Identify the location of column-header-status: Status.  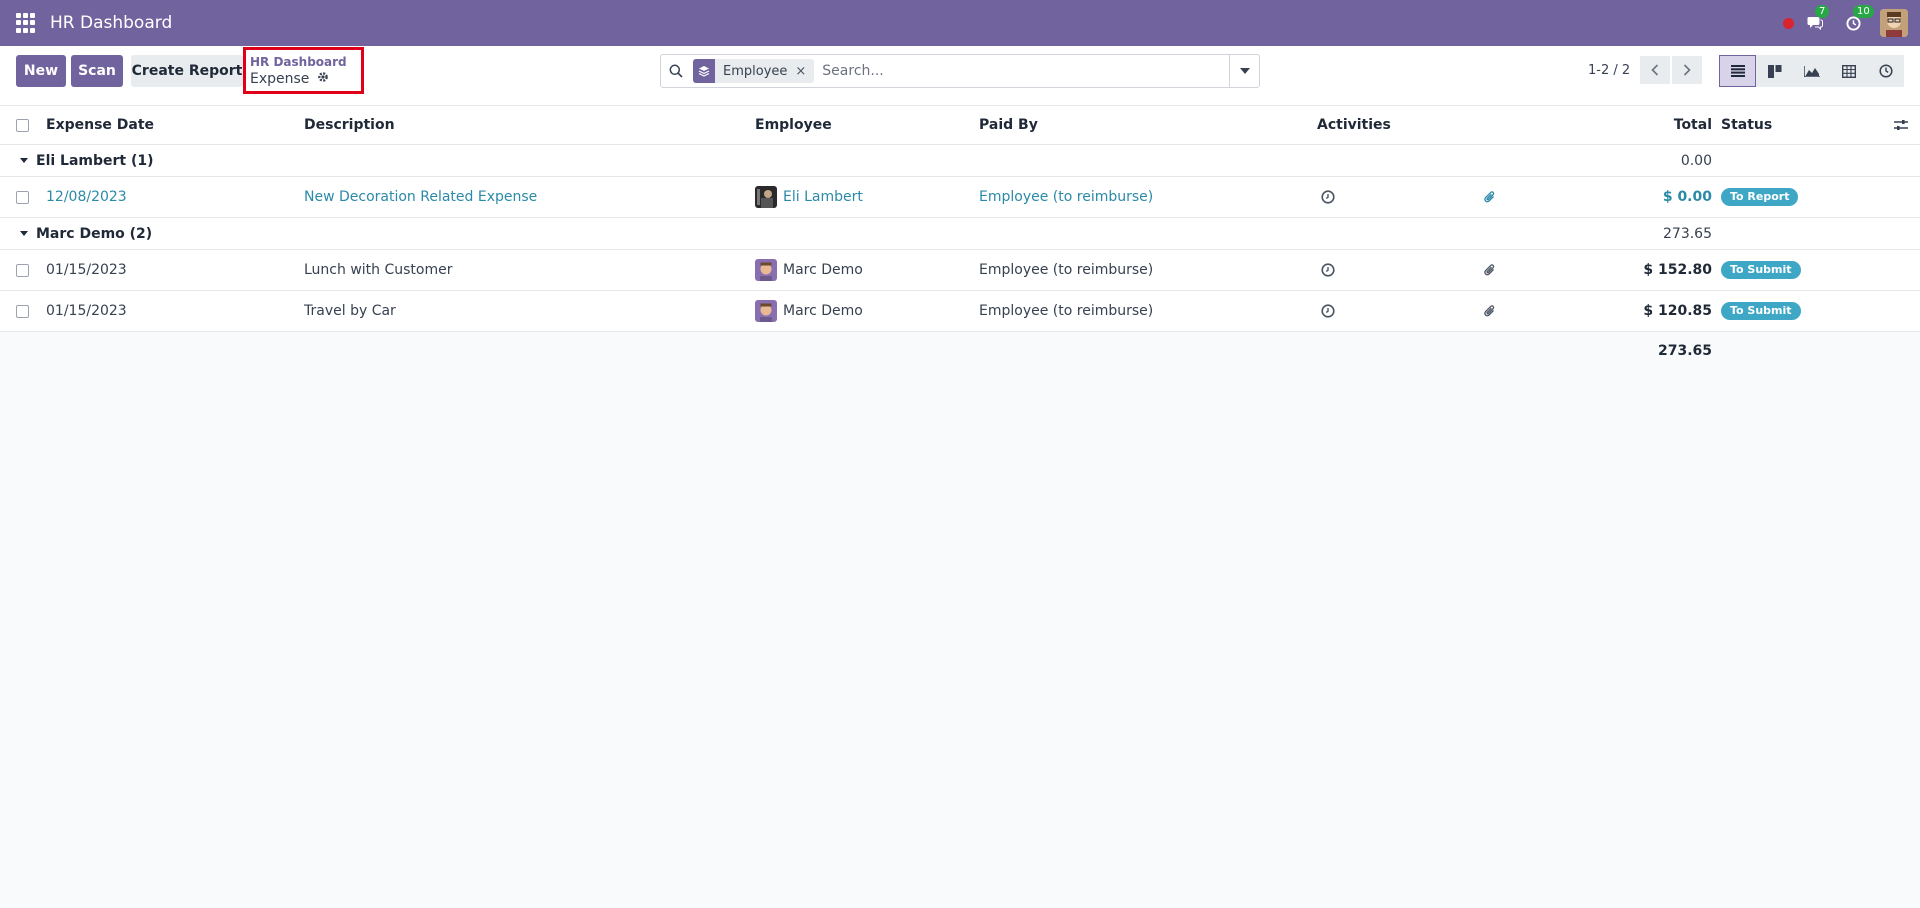
(1746, 125).